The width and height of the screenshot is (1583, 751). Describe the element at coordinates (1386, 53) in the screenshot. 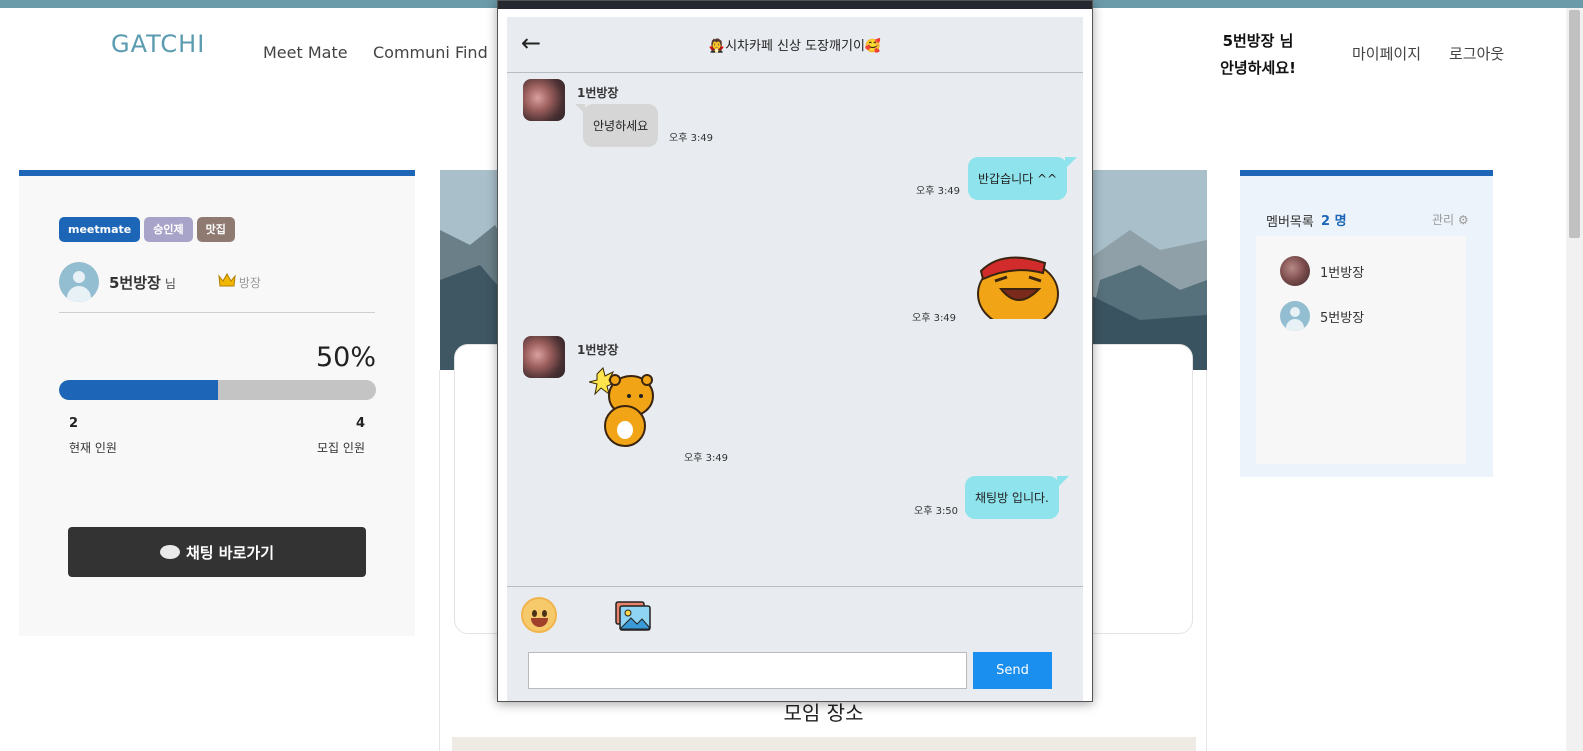

I see `mypage-link: 마이페이지` at that location.